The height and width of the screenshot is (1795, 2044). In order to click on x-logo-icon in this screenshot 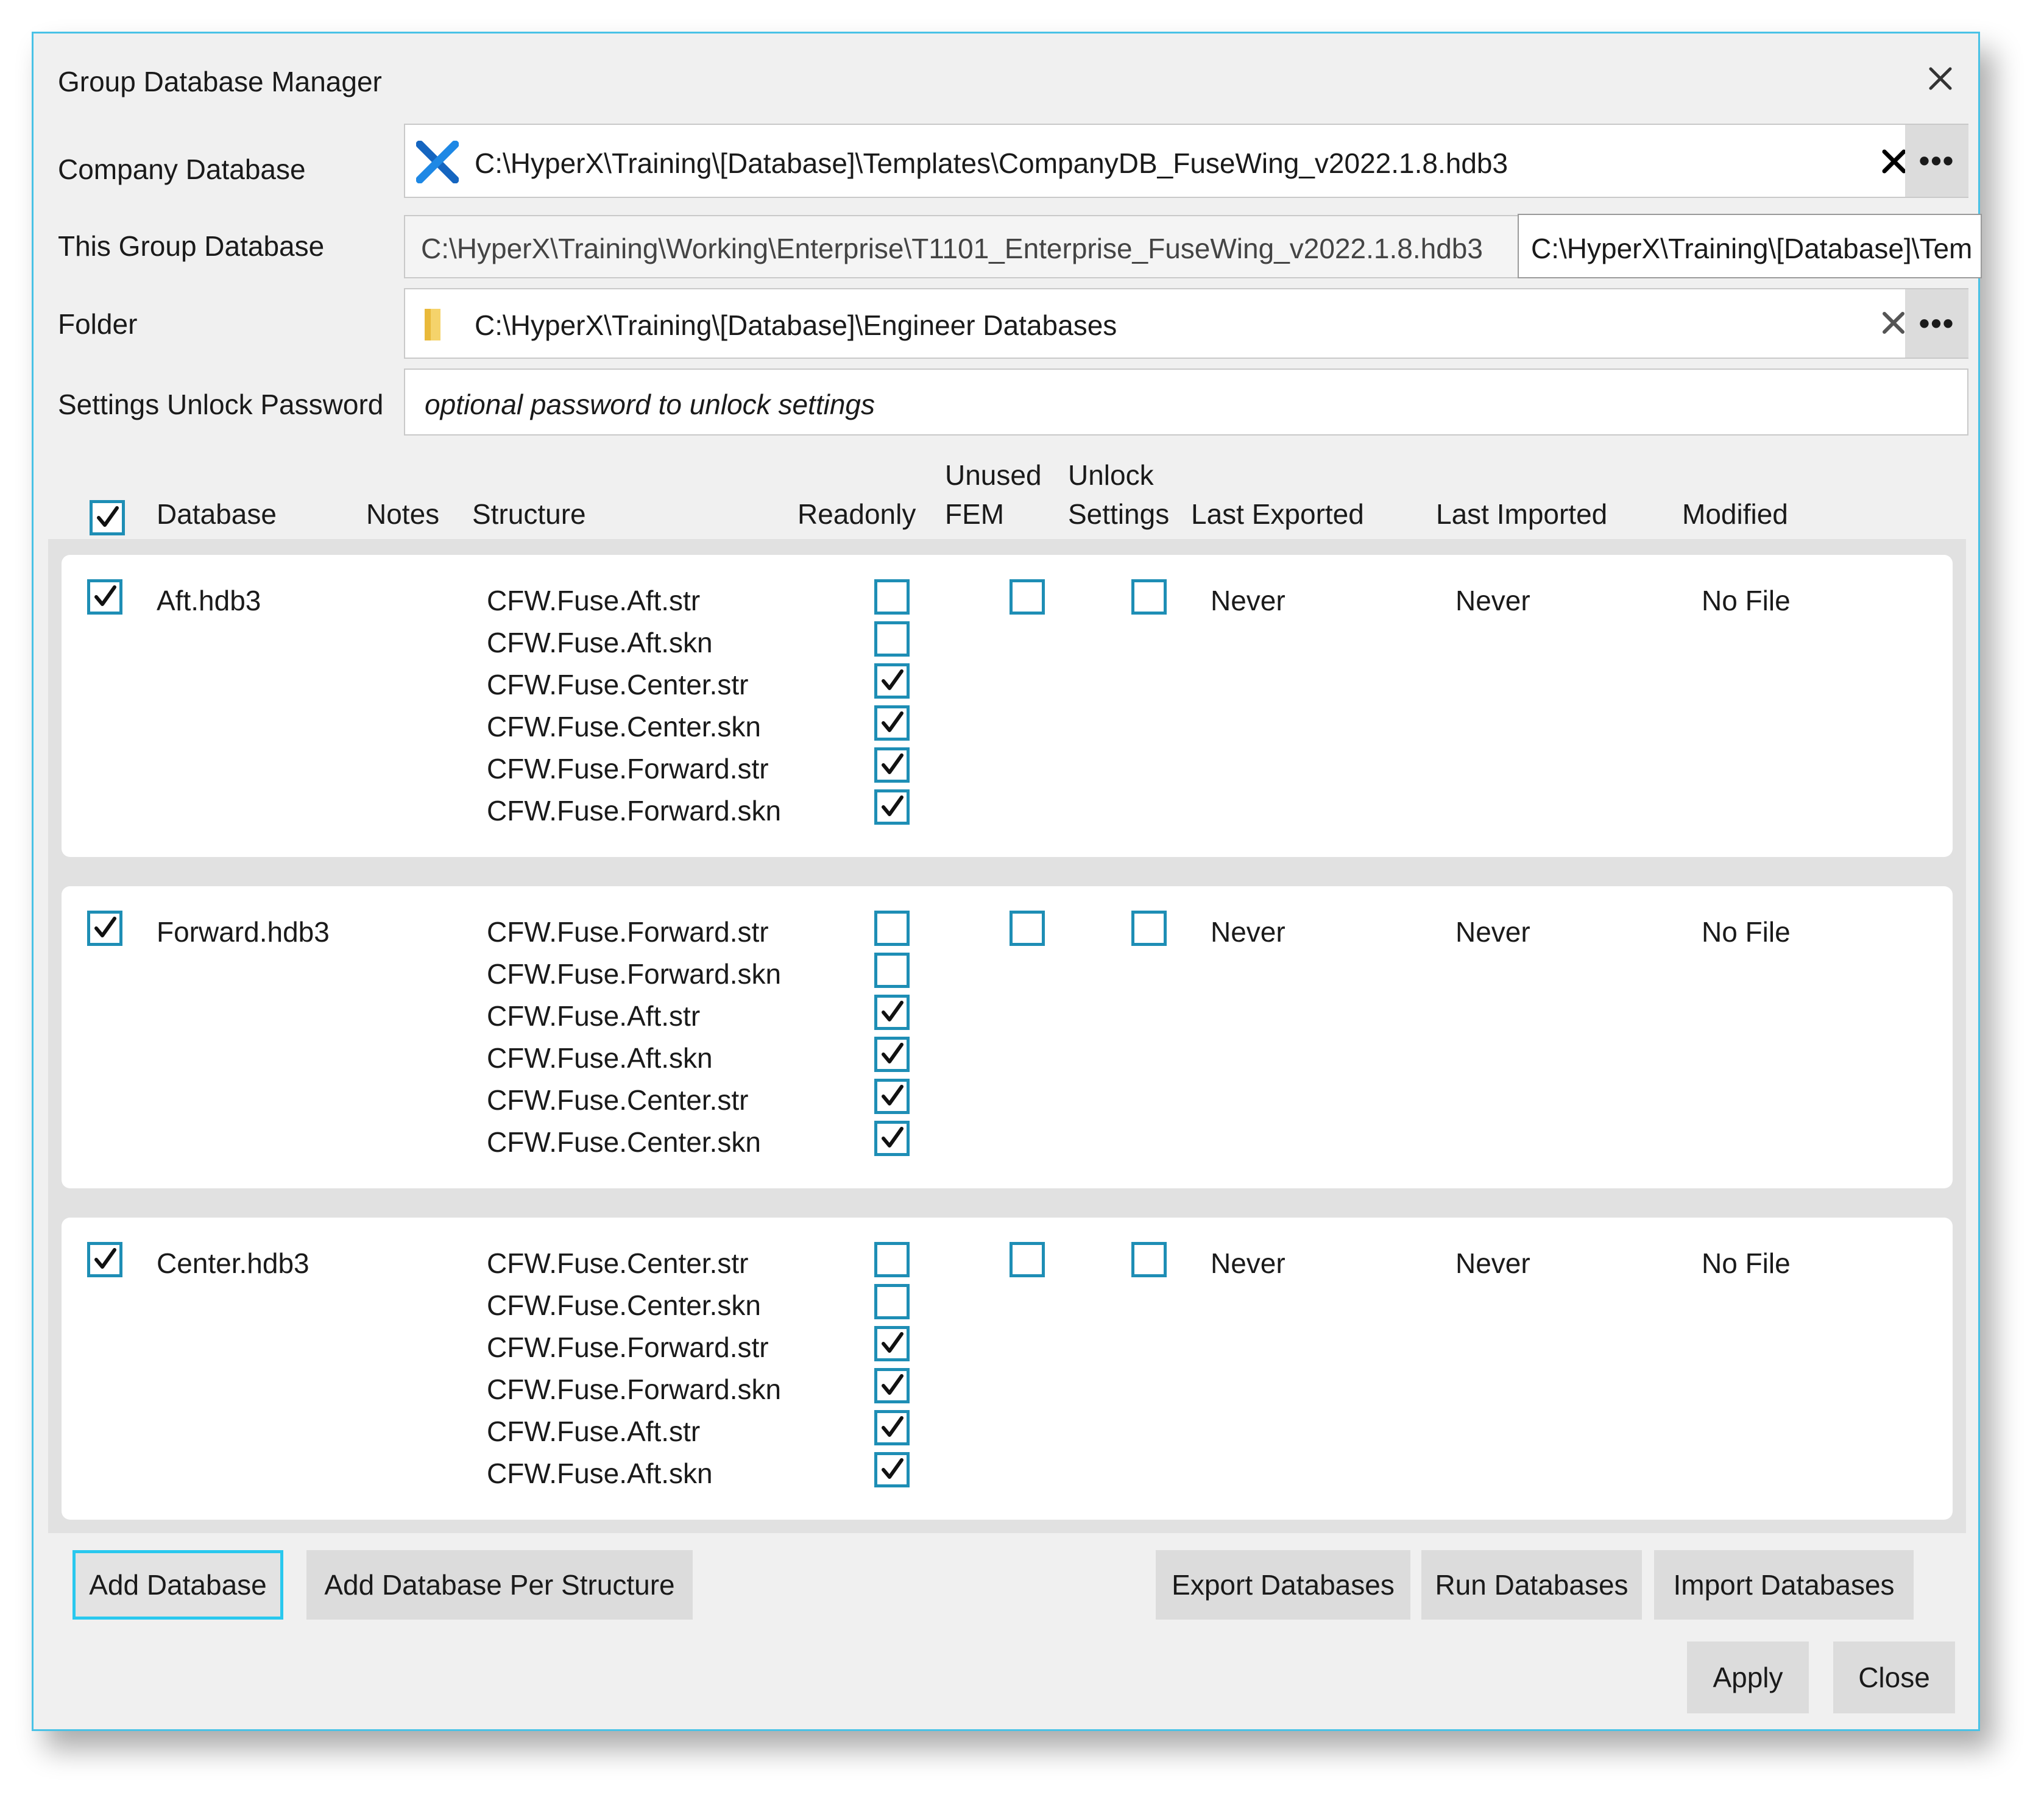, I will do `click(438, 163)`.